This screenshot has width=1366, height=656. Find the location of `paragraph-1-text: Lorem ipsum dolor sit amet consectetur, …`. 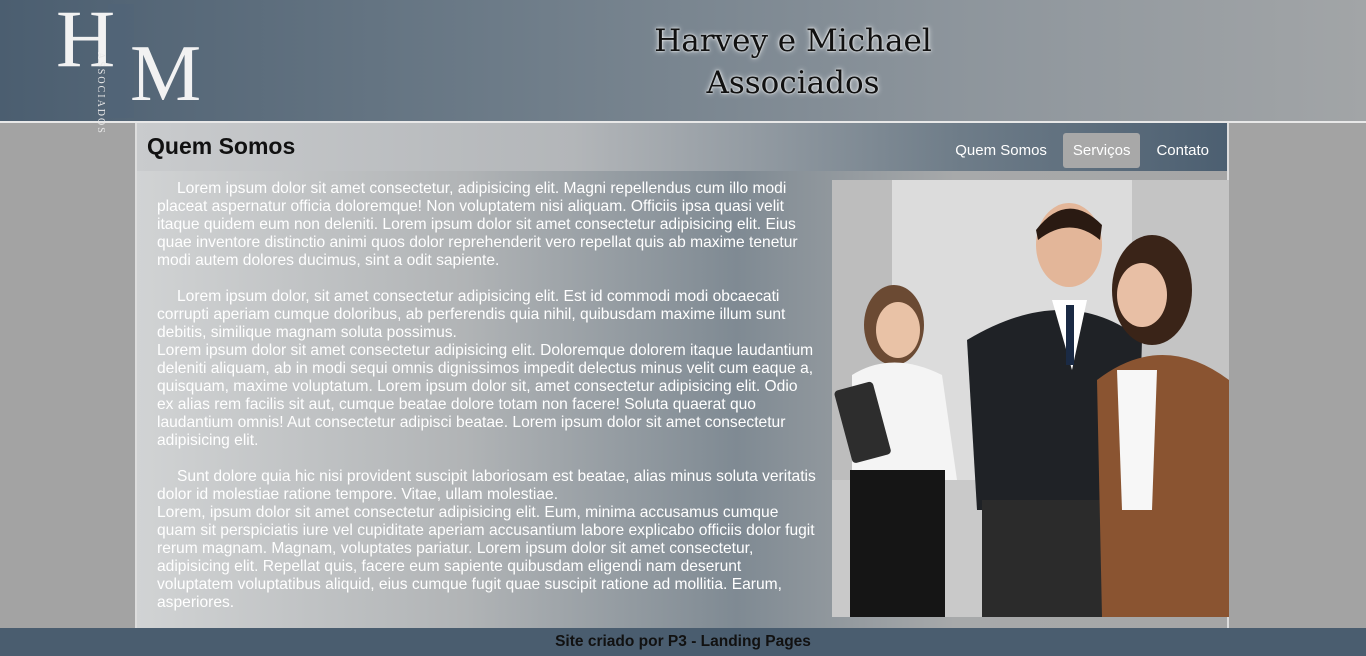

paragraph-1-text: Lorem ipsum dolor sit amet consectetur, … is located at coordinates (477, 224).